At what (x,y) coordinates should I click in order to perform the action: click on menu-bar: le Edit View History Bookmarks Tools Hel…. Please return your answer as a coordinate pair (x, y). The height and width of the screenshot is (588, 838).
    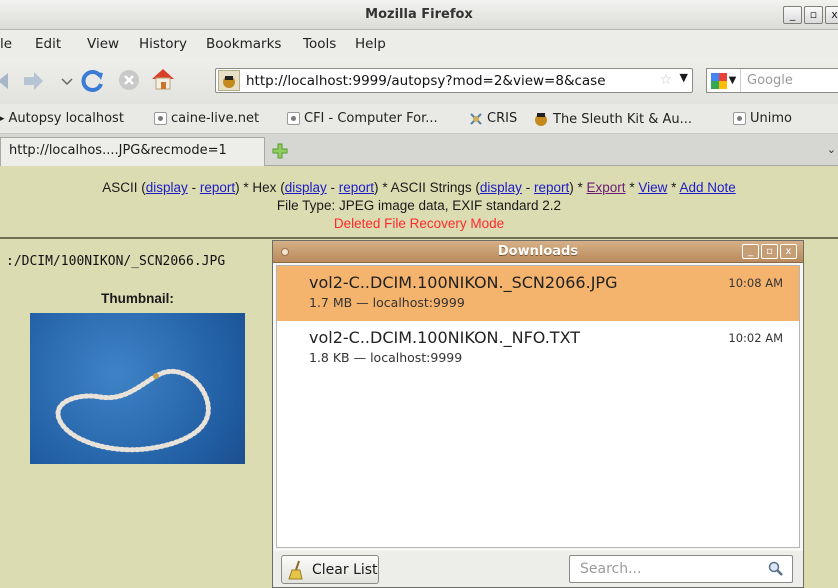
    Looking at the image, I should click on (419, 44).